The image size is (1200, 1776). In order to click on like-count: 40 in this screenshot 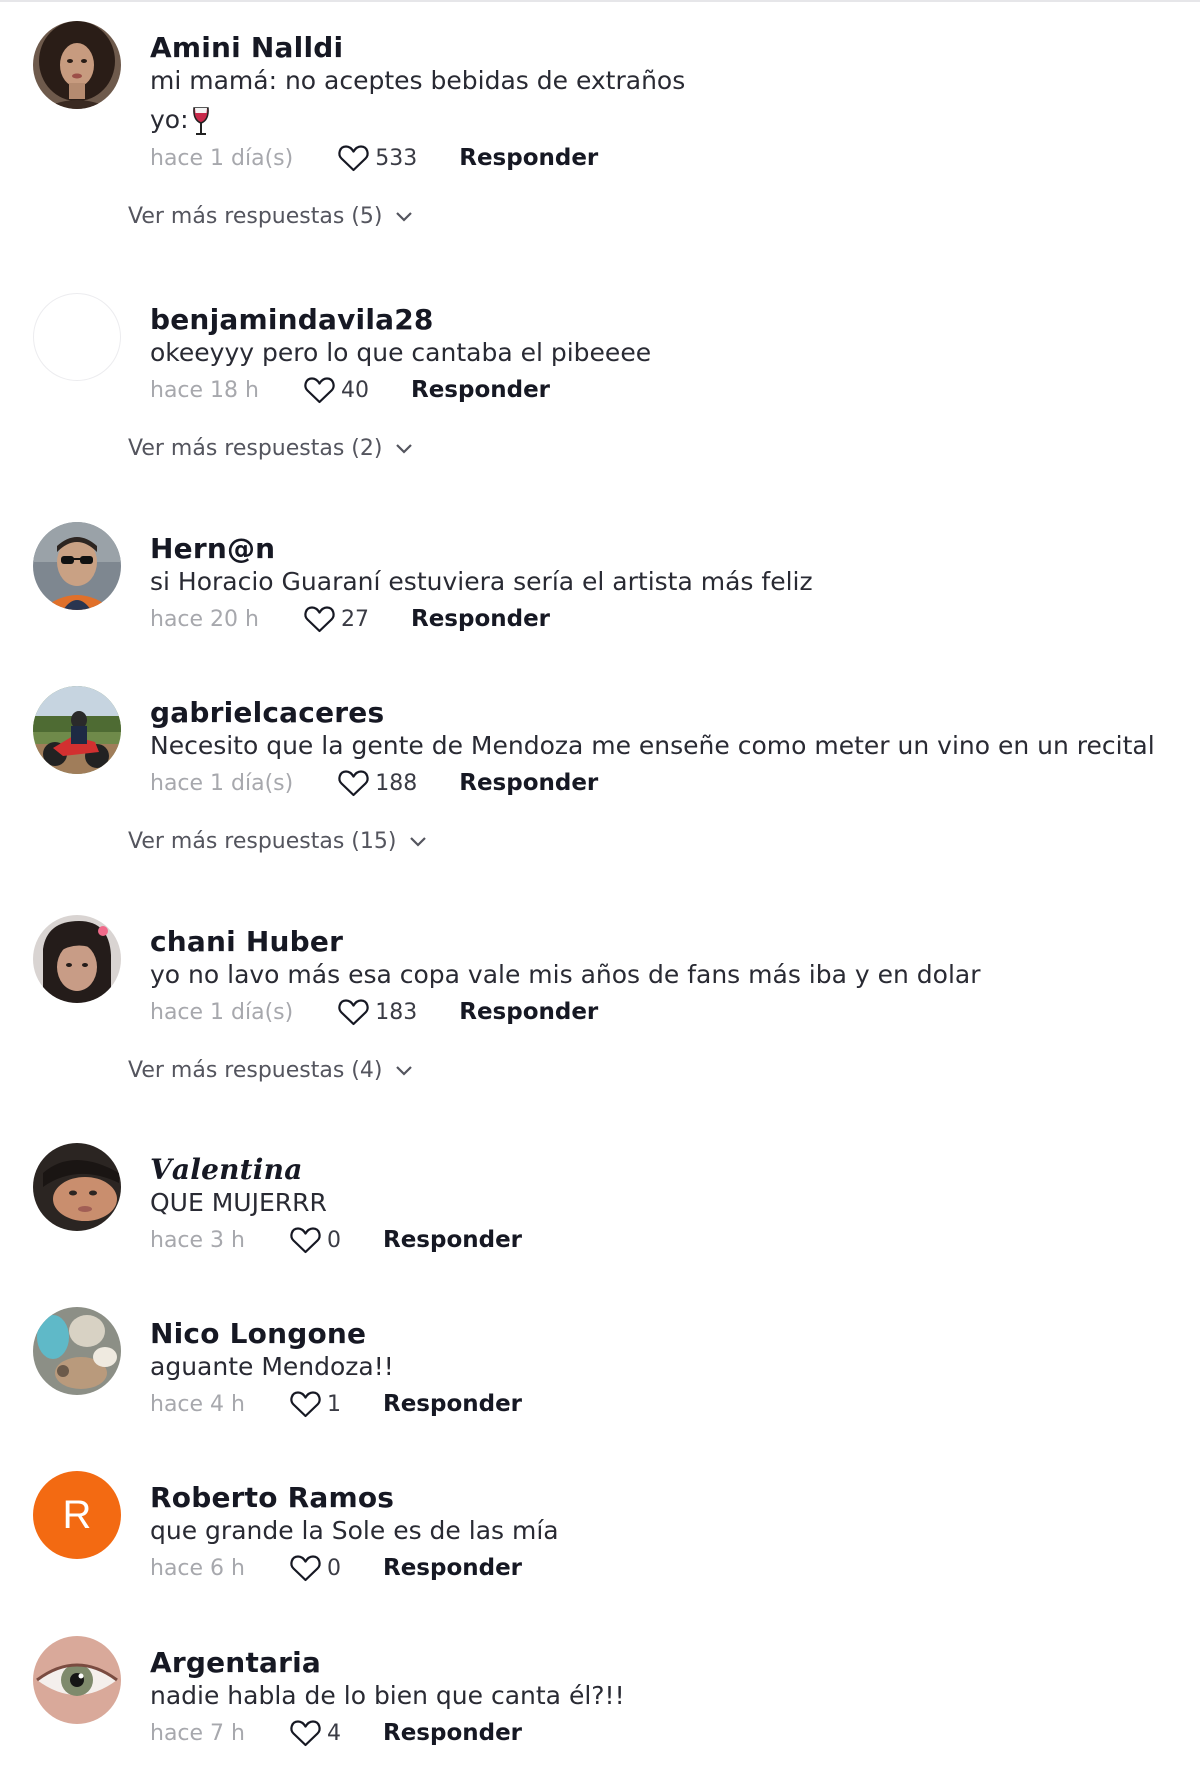, I will do `click(354, 390)`.